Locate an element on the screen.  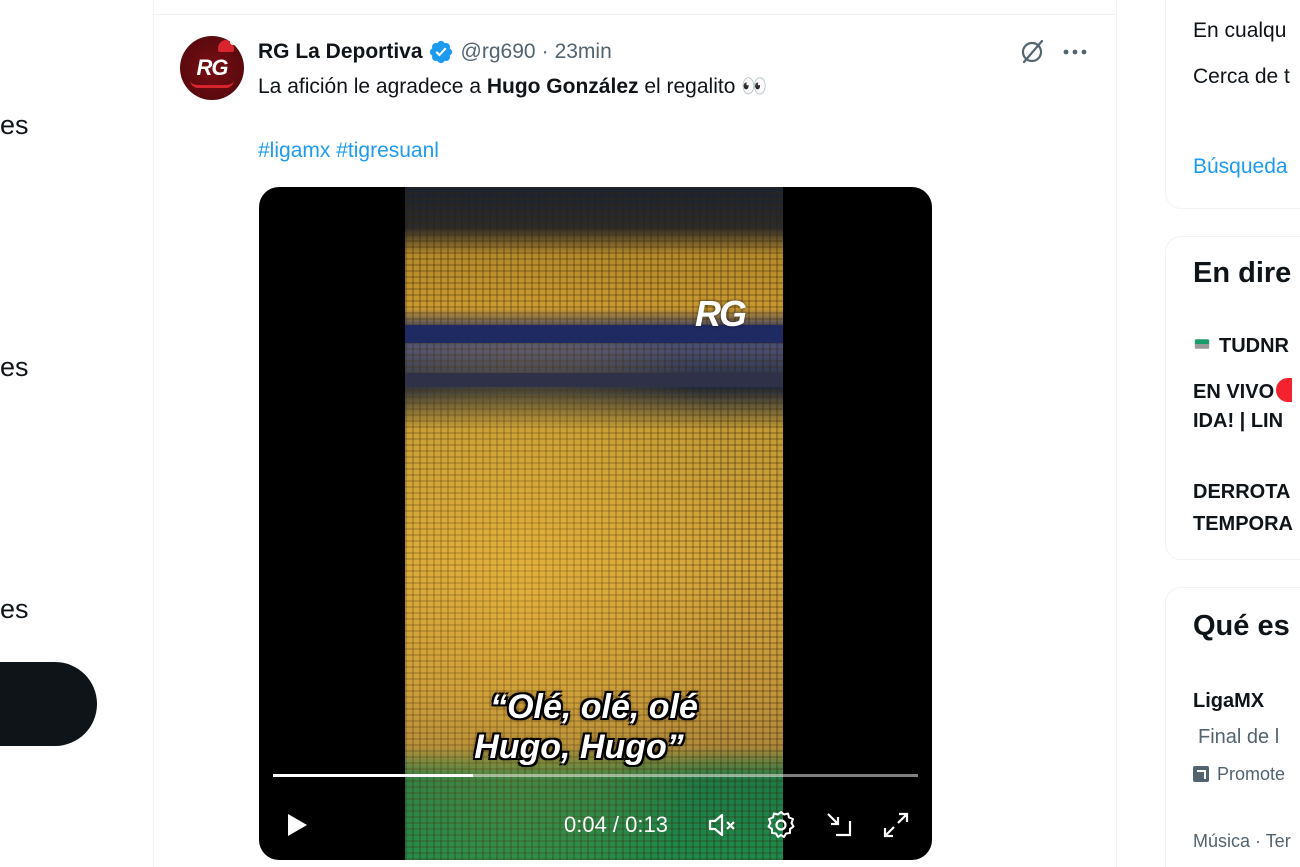
video-watermark: RG is located at coordinates (721, 313).